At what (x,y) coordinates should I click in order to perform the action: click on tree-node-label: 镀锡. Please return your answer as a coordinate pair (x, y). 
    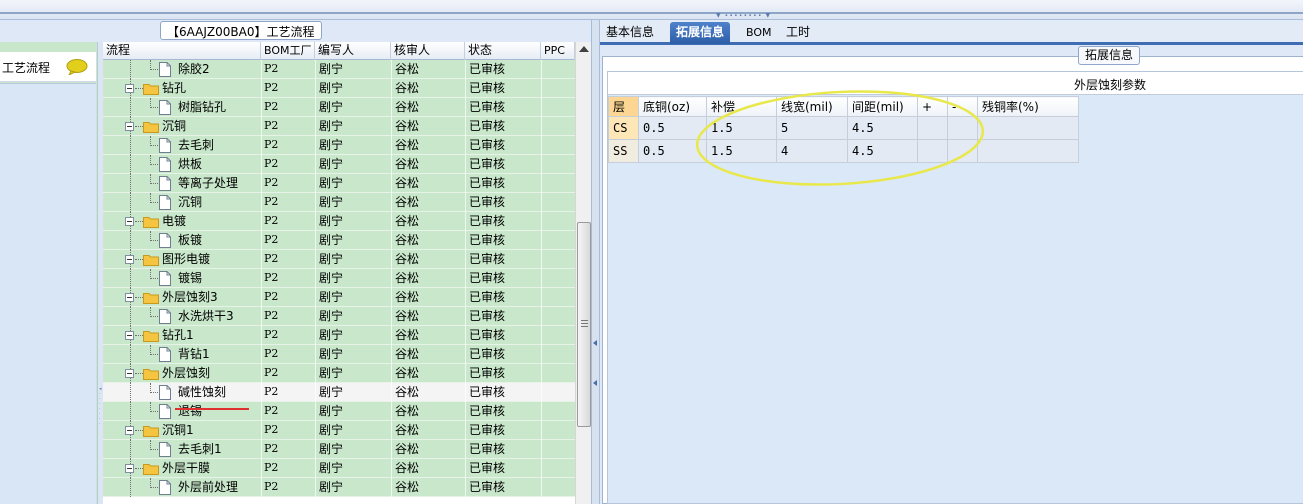
    Looking at the image, I should click on (190, 278).